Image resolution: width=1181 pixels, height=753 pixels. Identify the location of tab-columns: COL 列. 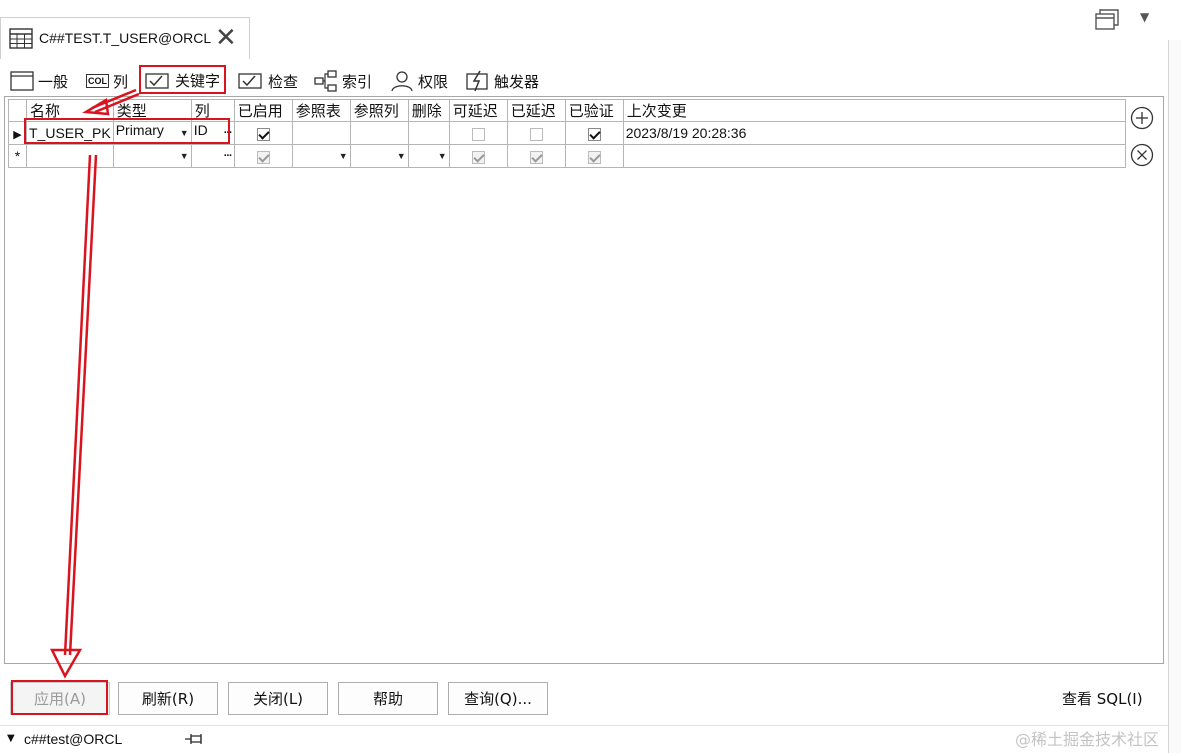
(107, 81).